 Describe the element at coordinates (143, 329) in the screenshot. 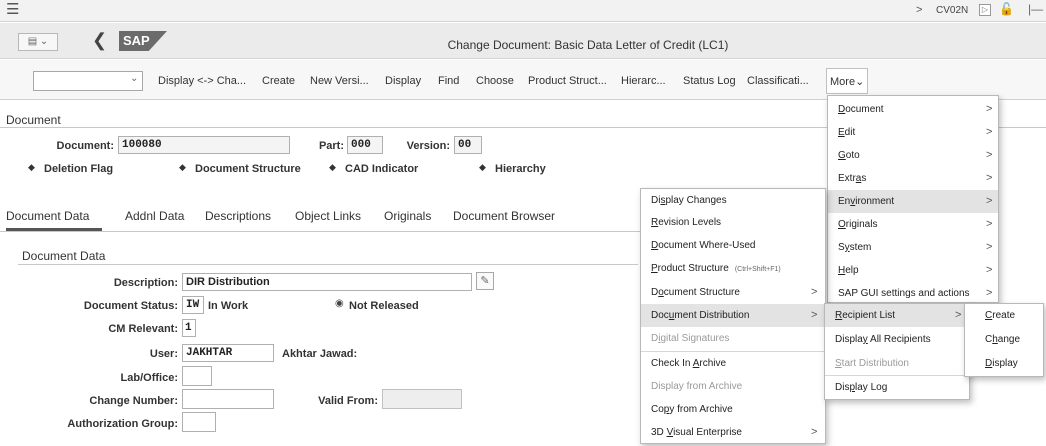

I see `cm-relevant-label: CM Relevant:` at that location.